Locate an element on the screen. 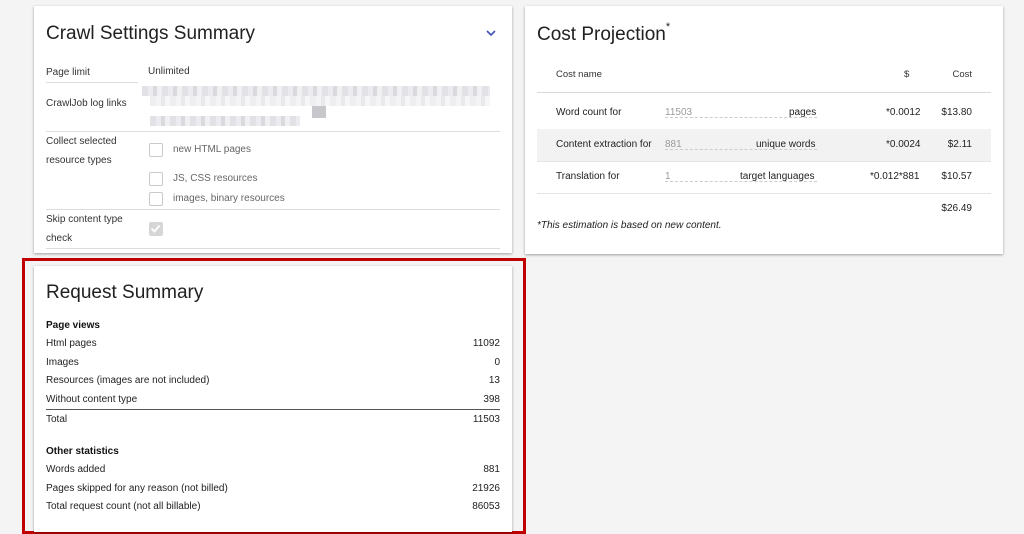  stat-value: 11092 is located at coordinates (486, 343).